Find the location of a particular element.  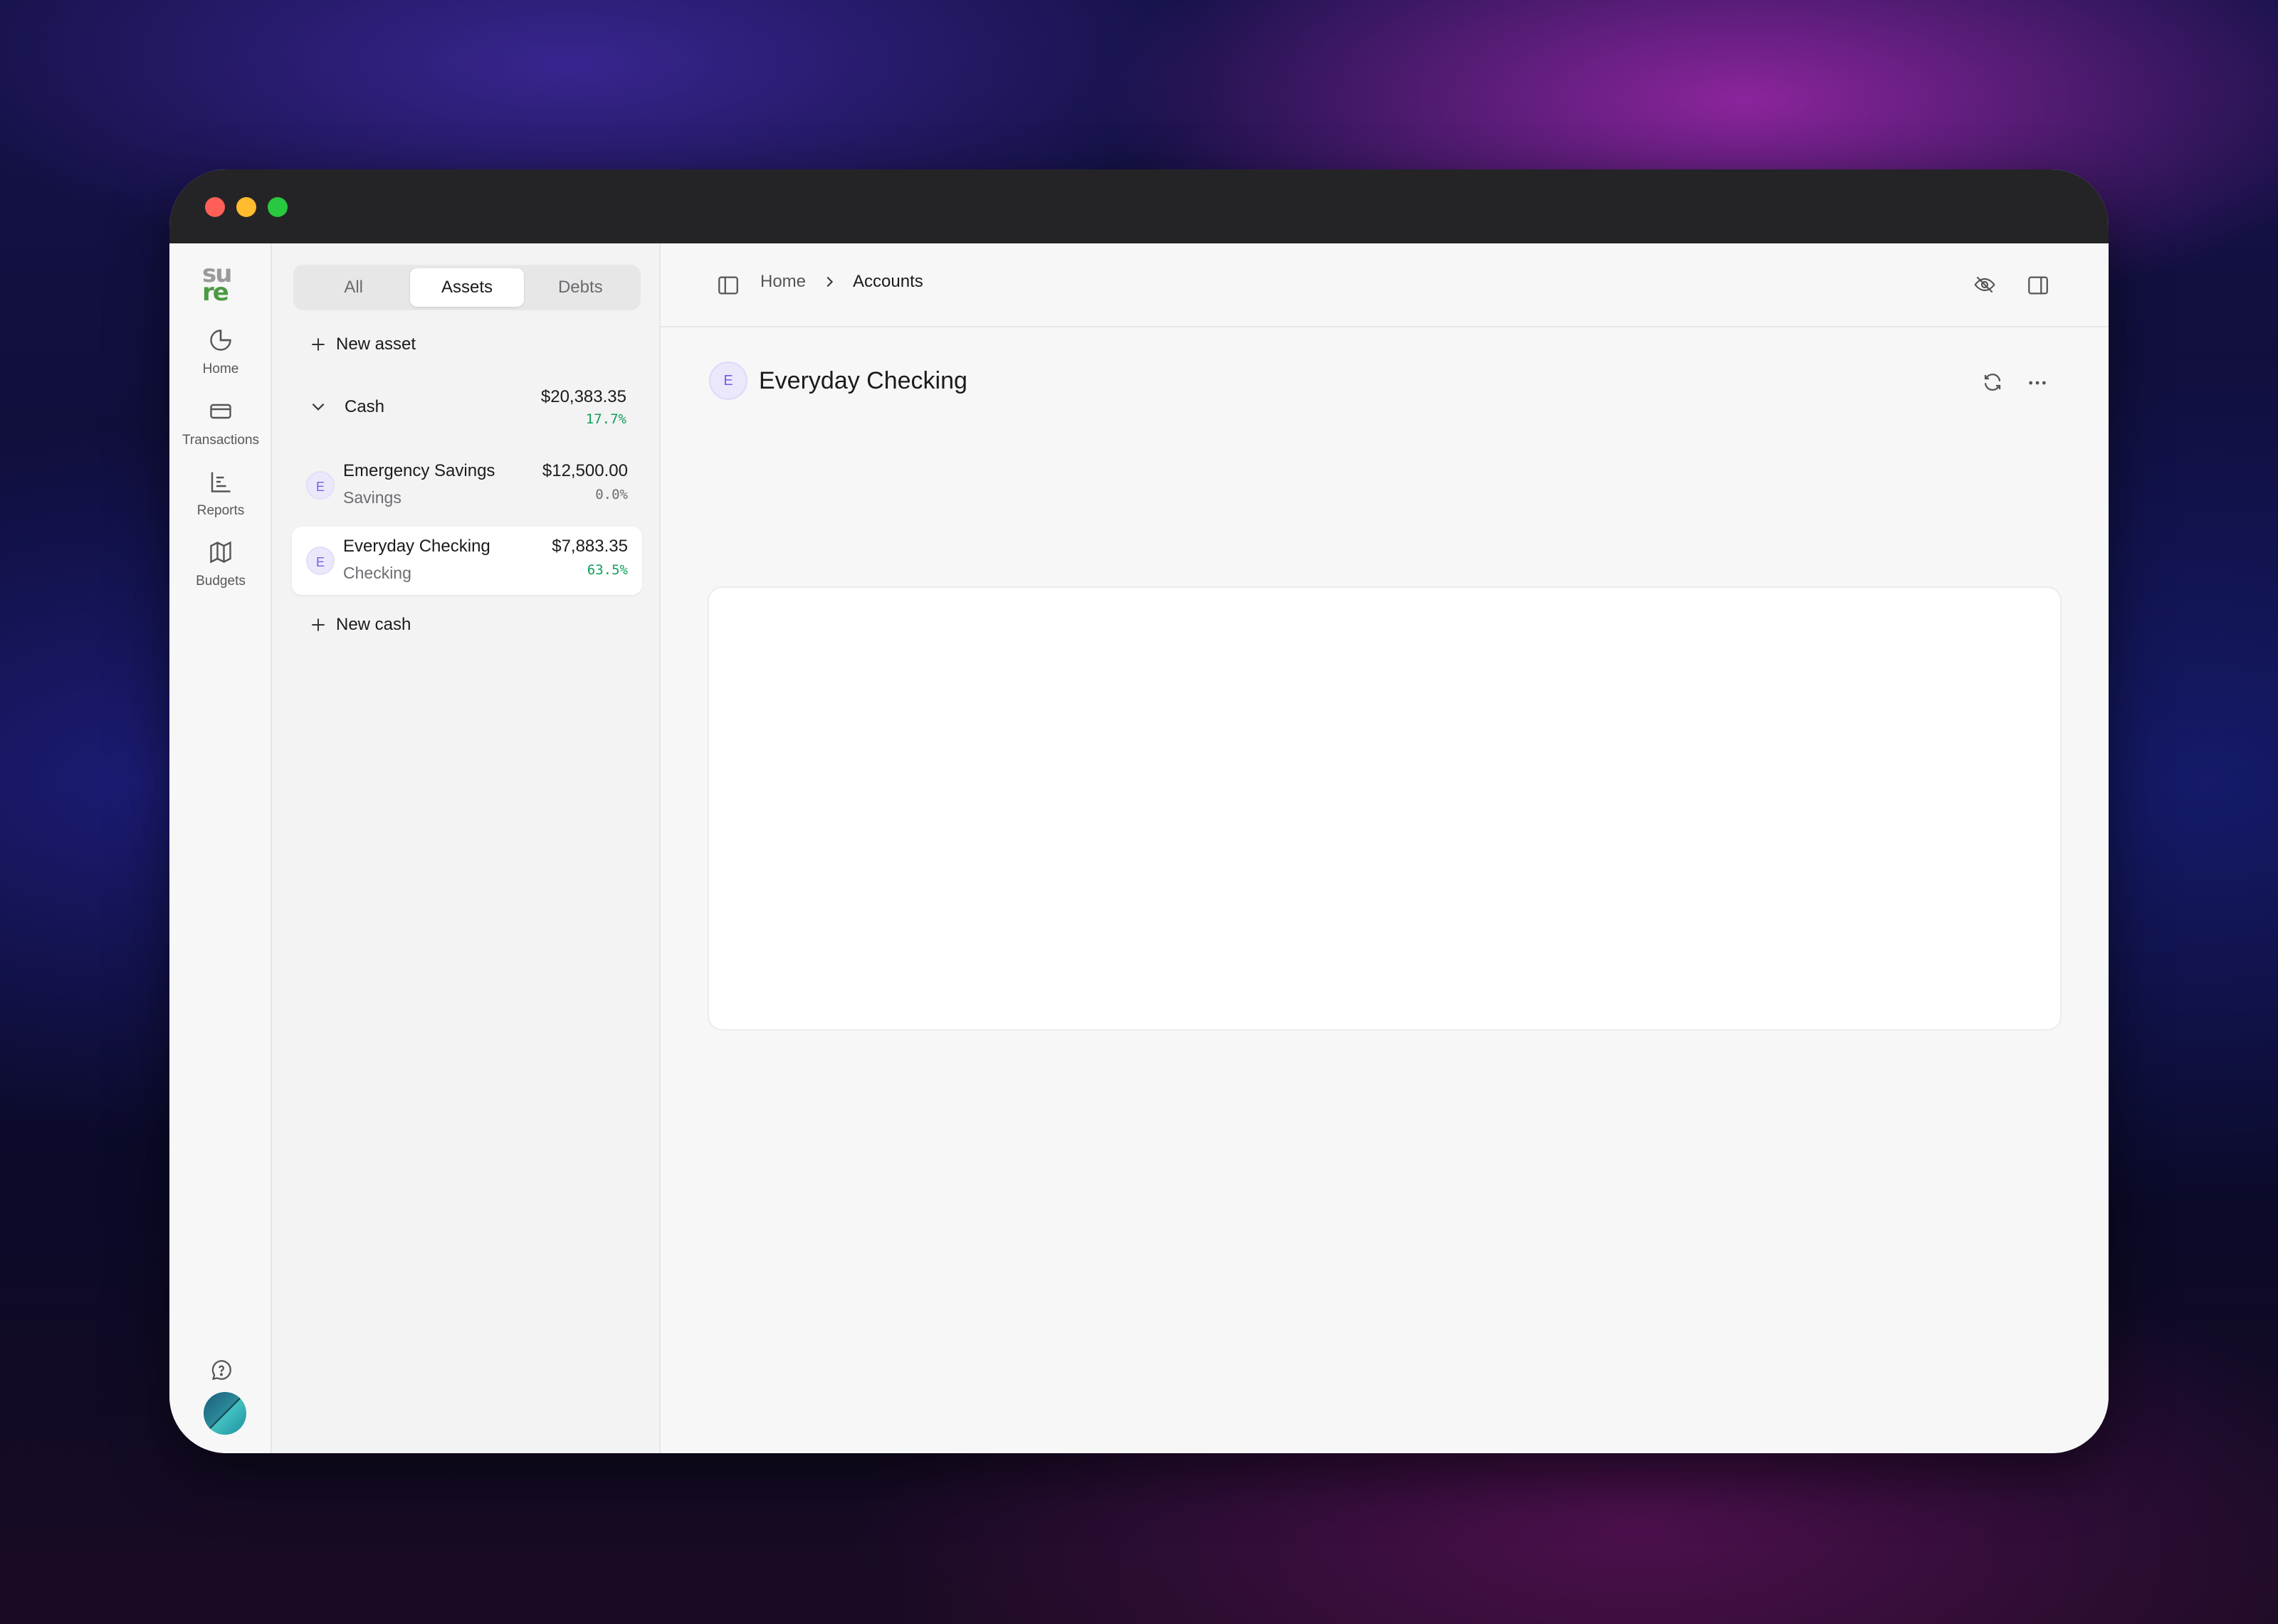

breadcrumb-home: Home is located at coordinates (783, 282).